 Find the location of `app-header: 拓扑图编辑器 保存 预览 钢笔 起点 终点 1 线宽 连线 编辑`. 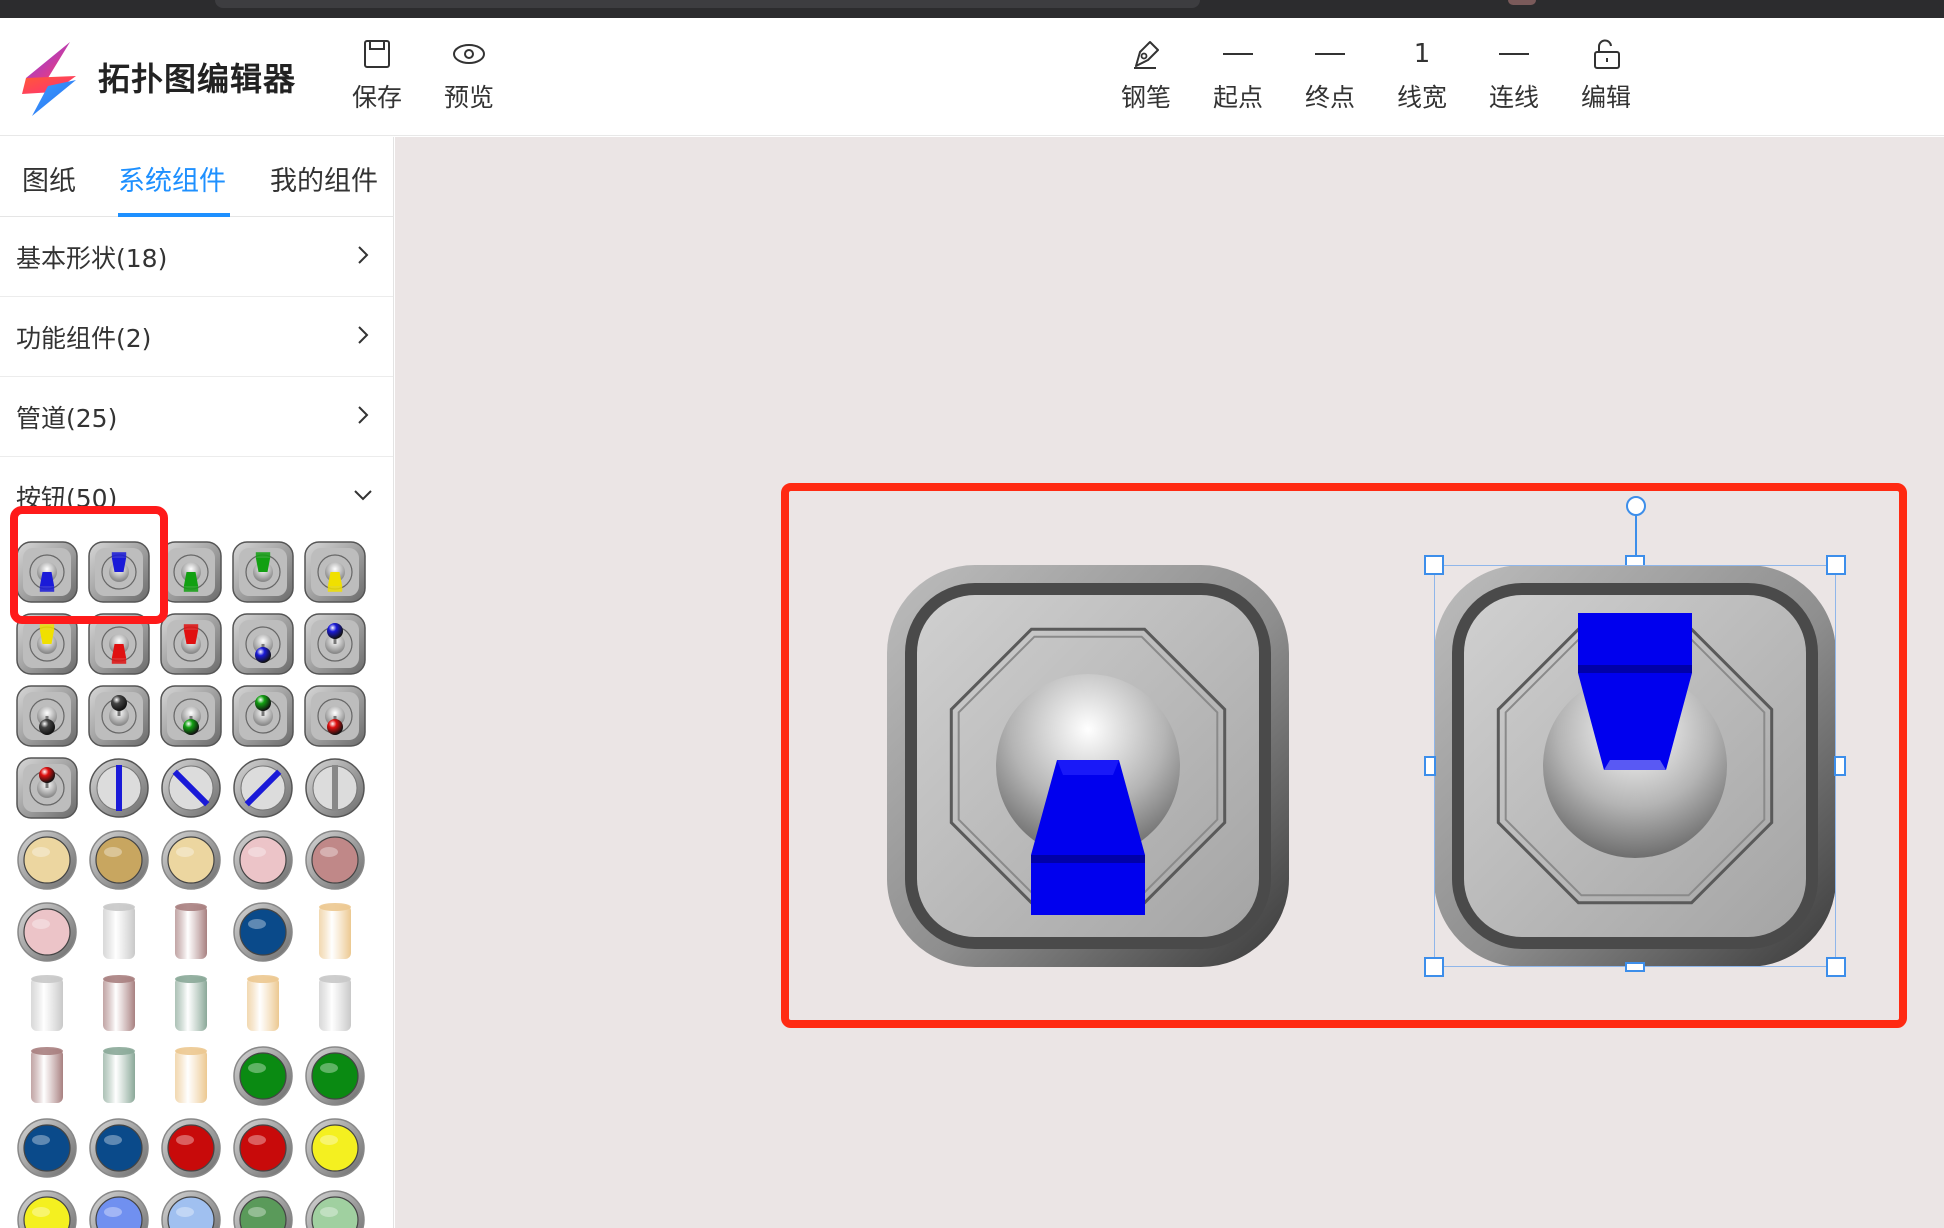

app-header: 拓扑图编辑器 保存 预览 钢笔 起点 终点 1 线宽 连线 编辑 is located at coordinates (972, 77).